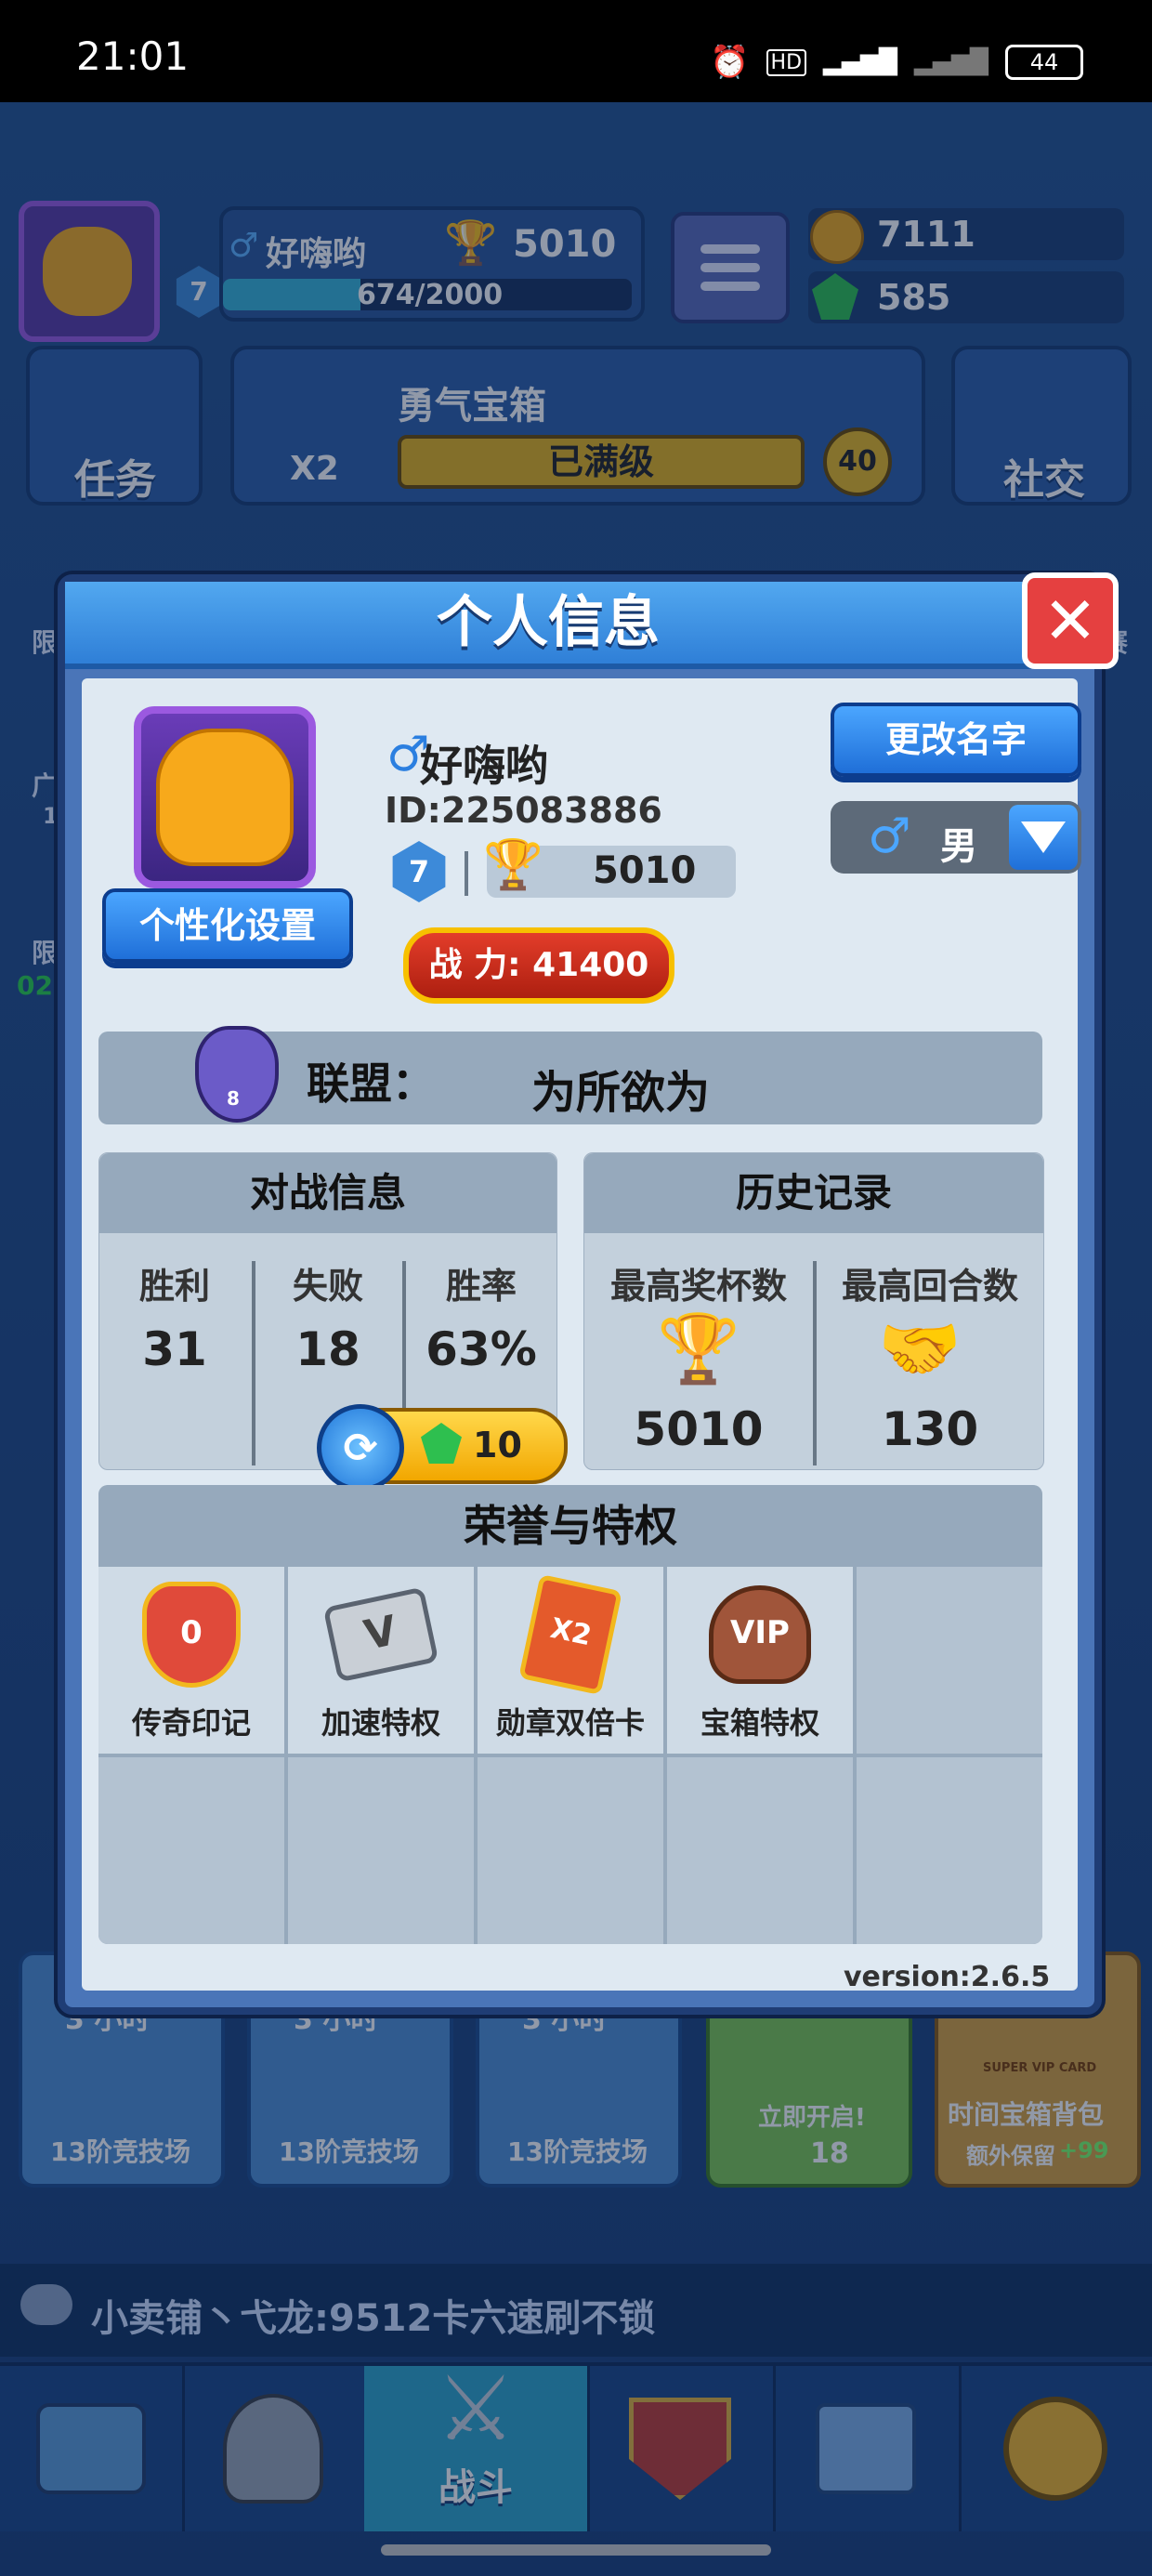 This screenshot has width=1152, height=2576. What do you see at coordinates (327, 1349) in the screenshot?
I see `losses-value: 18` at bounding box center [327, 1349].